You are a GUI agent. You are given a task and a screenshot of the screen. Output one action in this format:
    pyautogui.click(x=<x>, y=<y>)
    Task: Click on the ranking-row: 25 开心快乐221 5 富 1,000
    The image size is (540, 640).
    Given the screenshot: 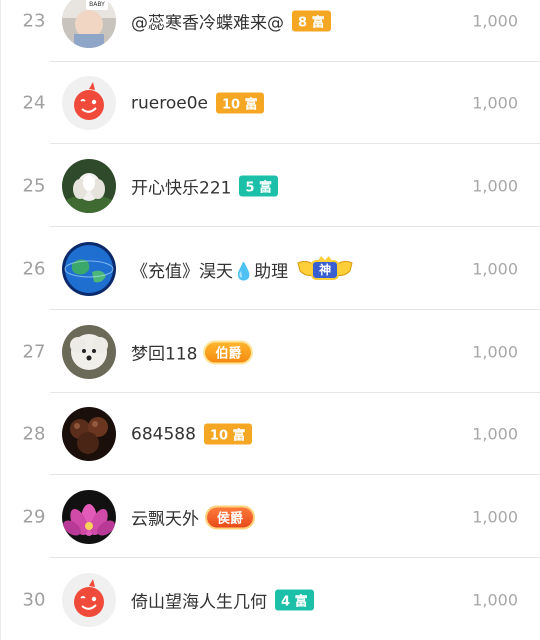 What is the action you would take?
    pyautogui.click(x=270, y=186)
    